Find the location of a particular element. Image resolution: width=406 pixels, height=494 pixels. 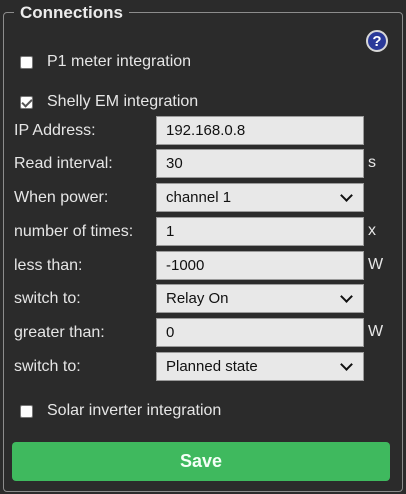

number-of-times-label: number of times: is located at coordinates (74, 231).